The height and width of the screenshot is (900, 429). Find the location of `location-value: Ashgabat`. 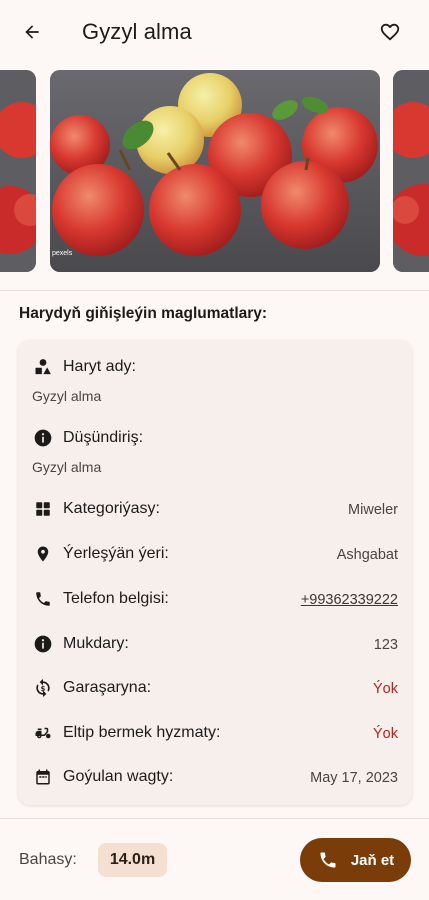

location-value: Ashgabat is located at coordinates (367, 555).